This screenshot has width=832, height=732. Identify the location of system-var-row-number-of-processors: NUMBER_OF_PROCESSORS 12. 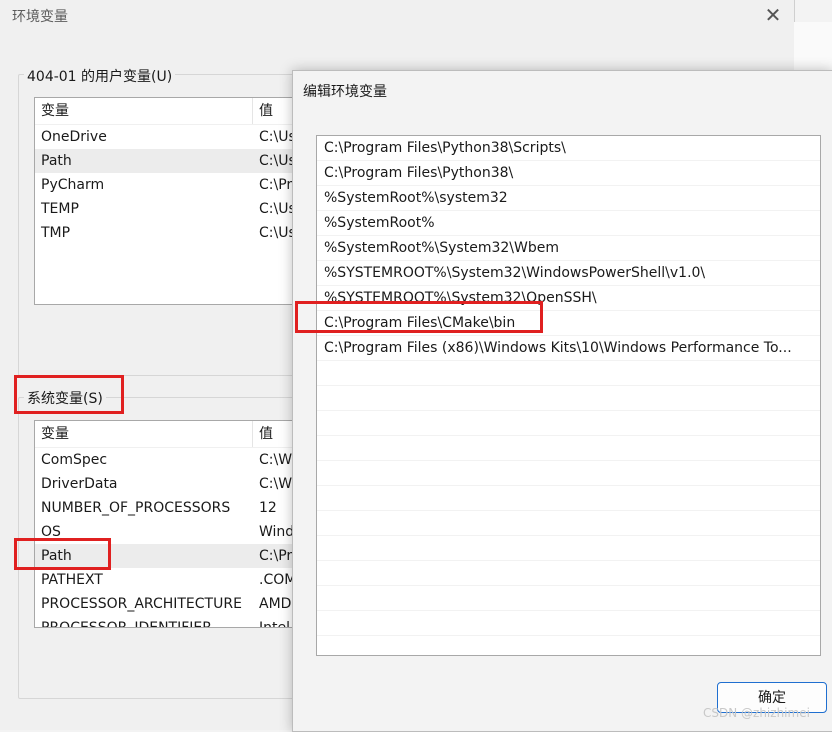
(185, 508).